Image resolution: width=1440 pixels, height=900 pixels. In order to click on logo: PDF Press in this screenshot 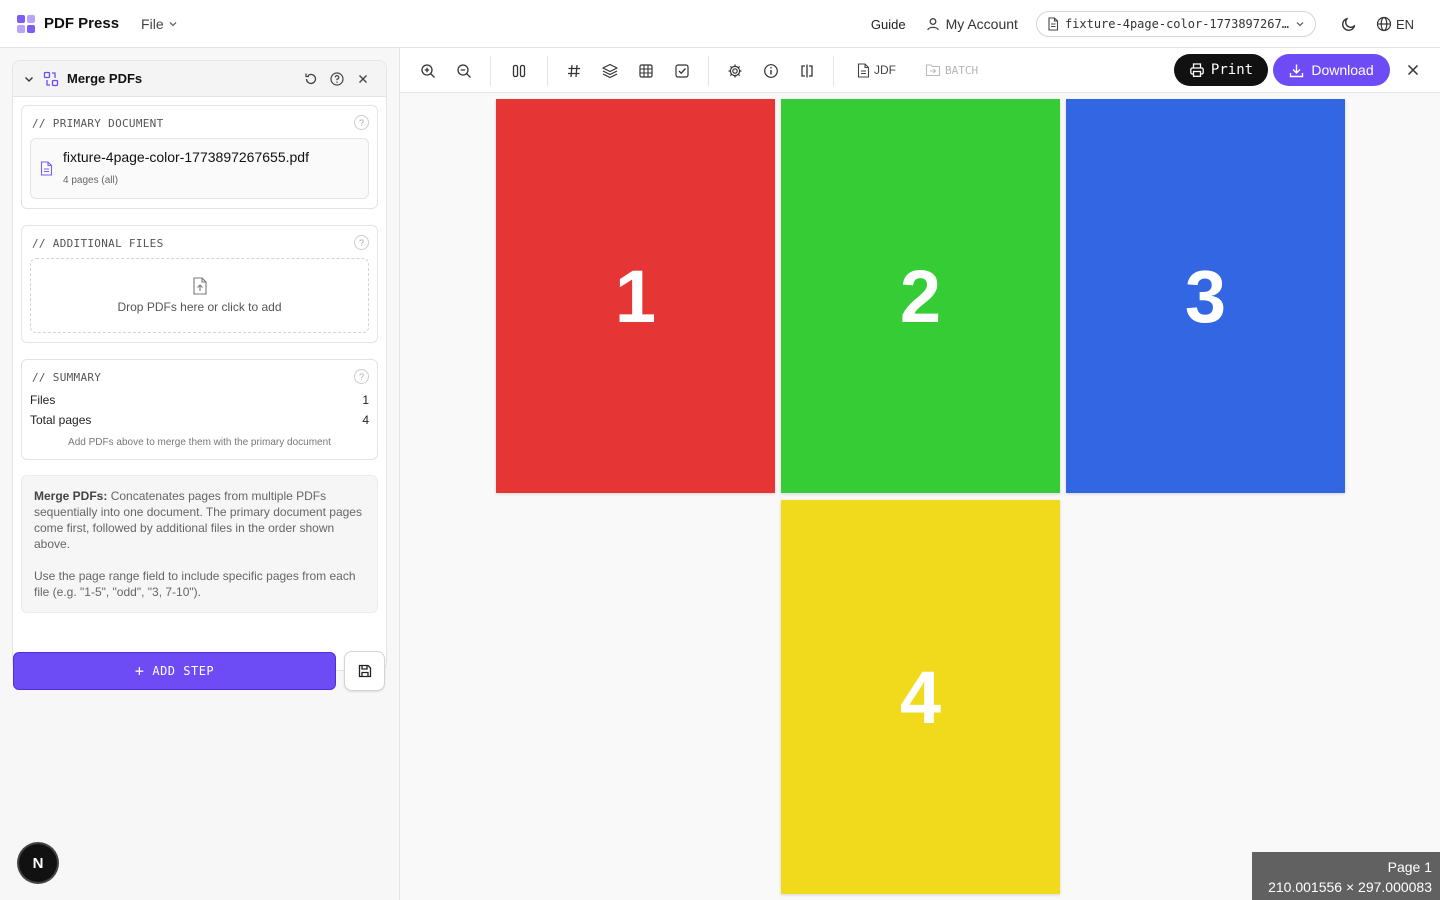, I will do `click(68, 23)`.